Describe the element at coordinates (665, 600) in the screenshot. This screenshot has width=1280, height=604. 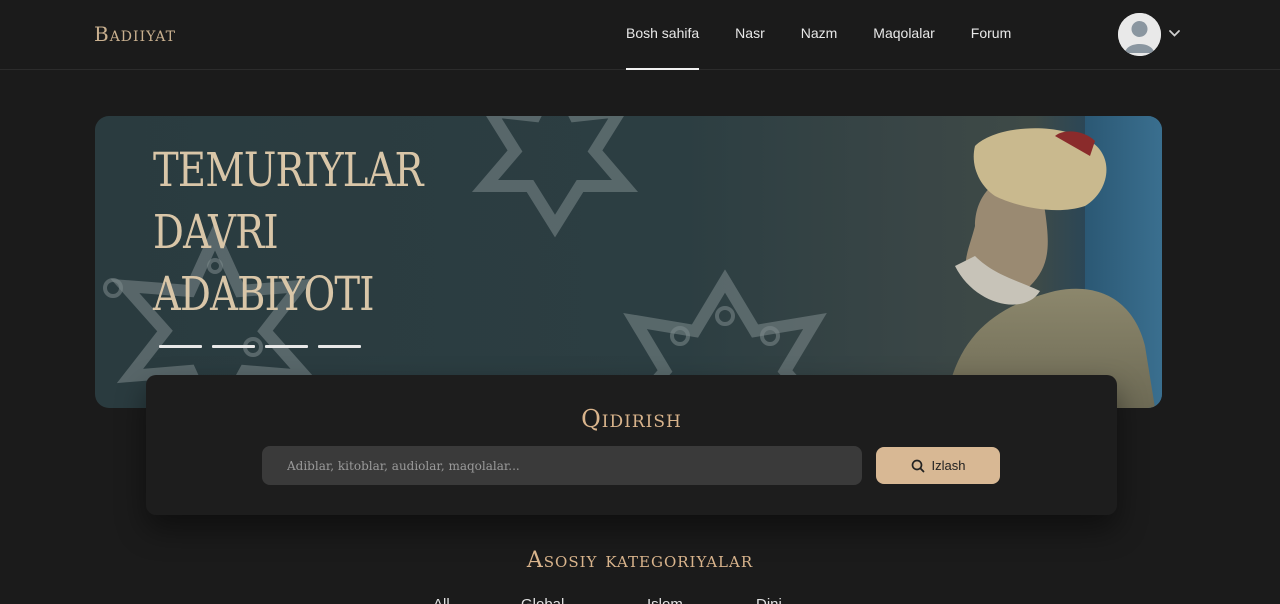
I see `category-tab-islom: Islom` at that location.